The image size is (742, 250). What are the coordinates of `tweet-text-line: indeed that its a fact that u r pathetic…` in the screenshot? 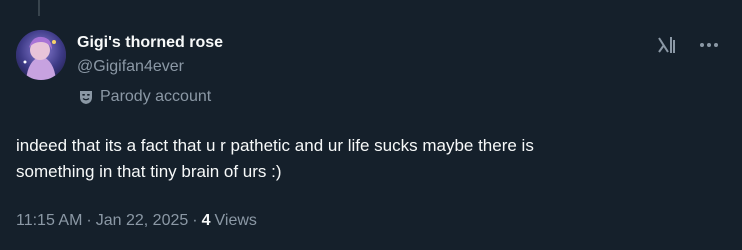 It's located at (275, 145).